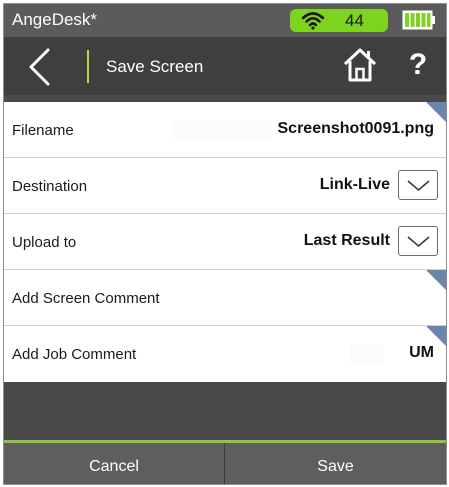 Image resolution: width=449 pixels, height=487 pixels. Describe the element at coordinates (44, 242) in the screenshot. I see `upload-to-label: Upload to` at that location.